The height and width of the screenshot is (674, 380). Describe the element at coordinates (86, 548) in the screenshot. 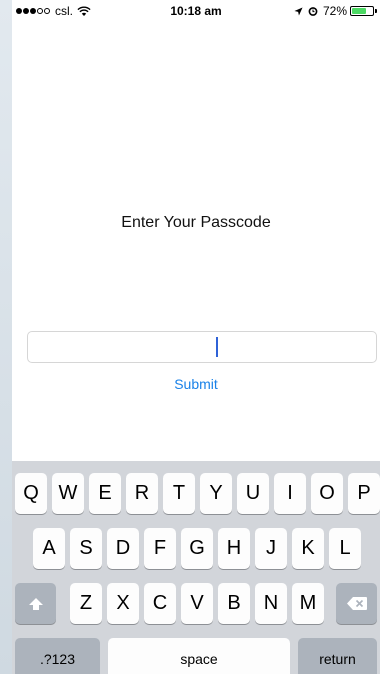

I see `key-s: S` at that location.